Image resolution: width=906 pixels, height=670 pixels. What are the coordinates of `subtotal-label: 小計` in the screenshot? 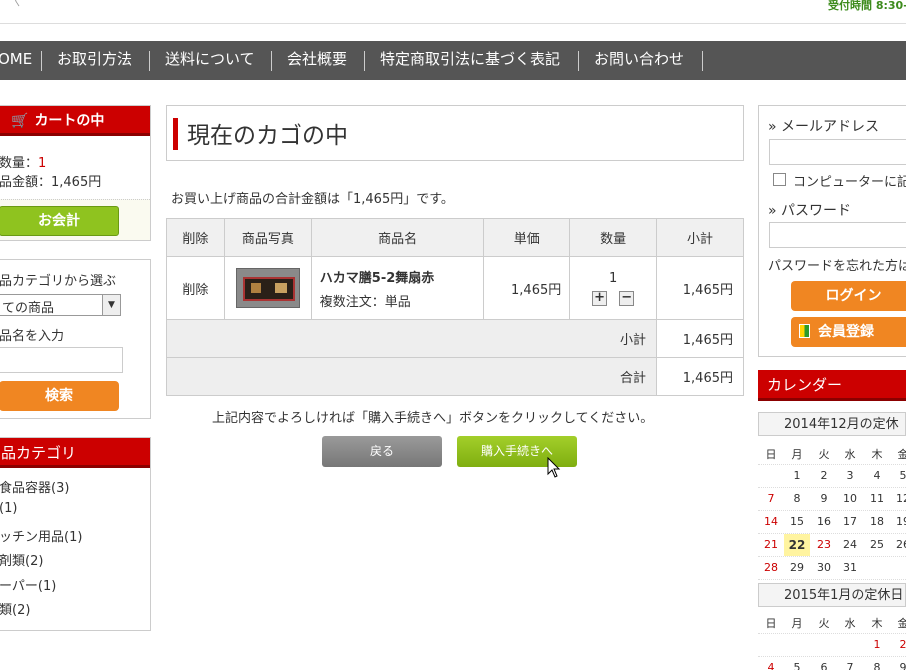 It's located at (411, 338).